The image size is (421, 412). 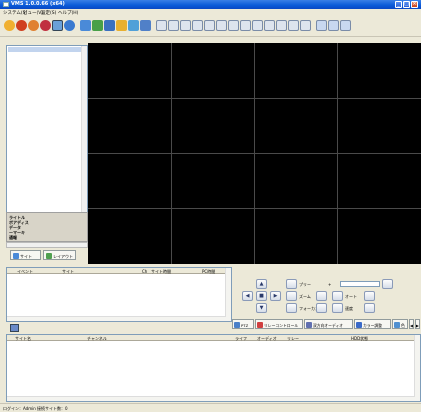 I want to click on zoom-label: ズーム, so click(x=305, y=296).